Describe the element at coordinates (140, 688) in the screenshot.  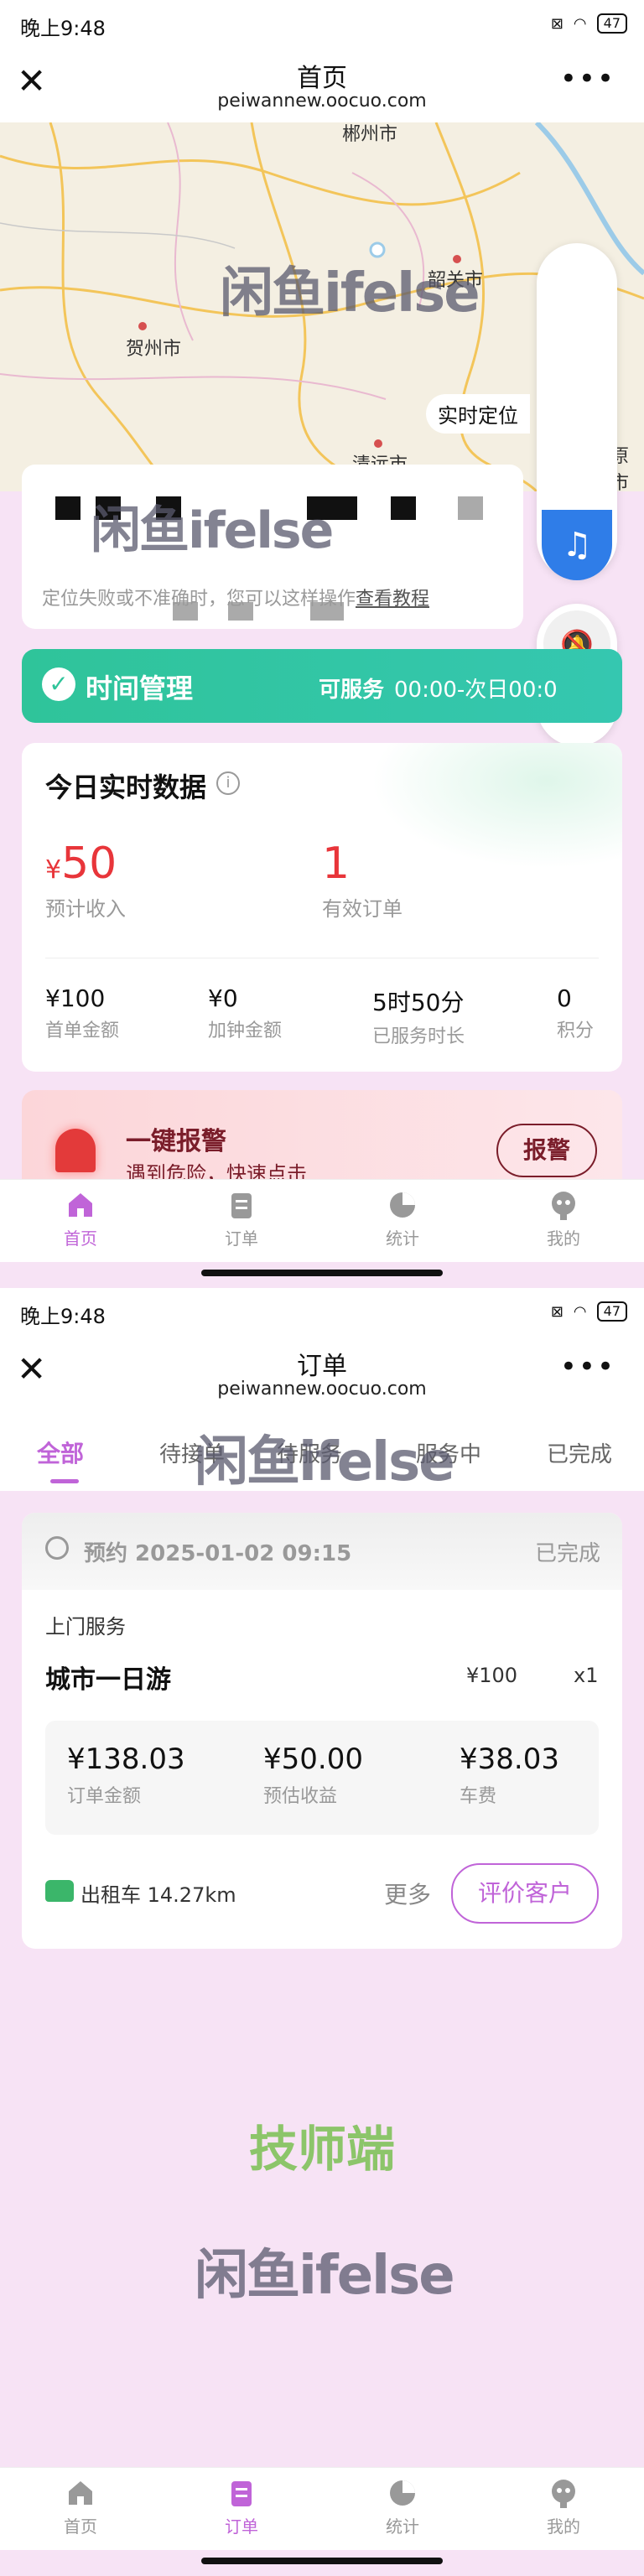
I see `time-management-label: 时间管理` at that location.